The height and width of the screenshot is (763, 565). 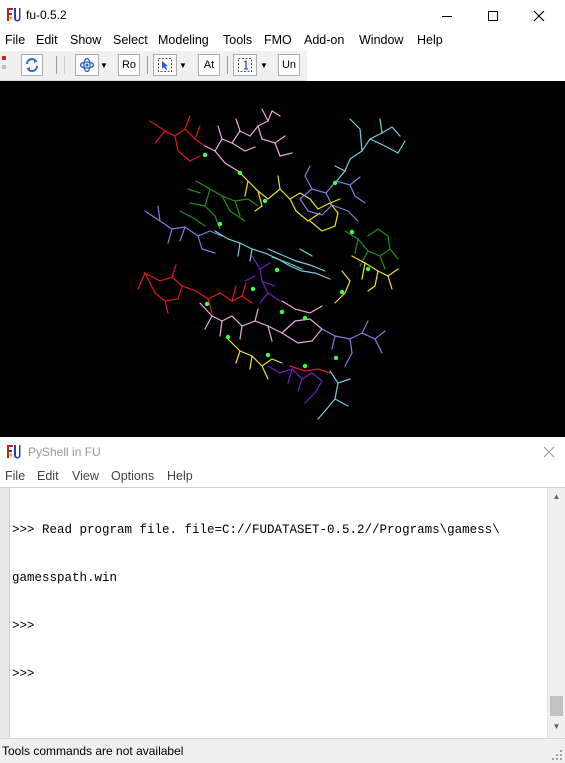 What do you see at coordinates (353, 343) in the screenshot?
I see `residue-violet-bottom` at bounding box center [353, 343].